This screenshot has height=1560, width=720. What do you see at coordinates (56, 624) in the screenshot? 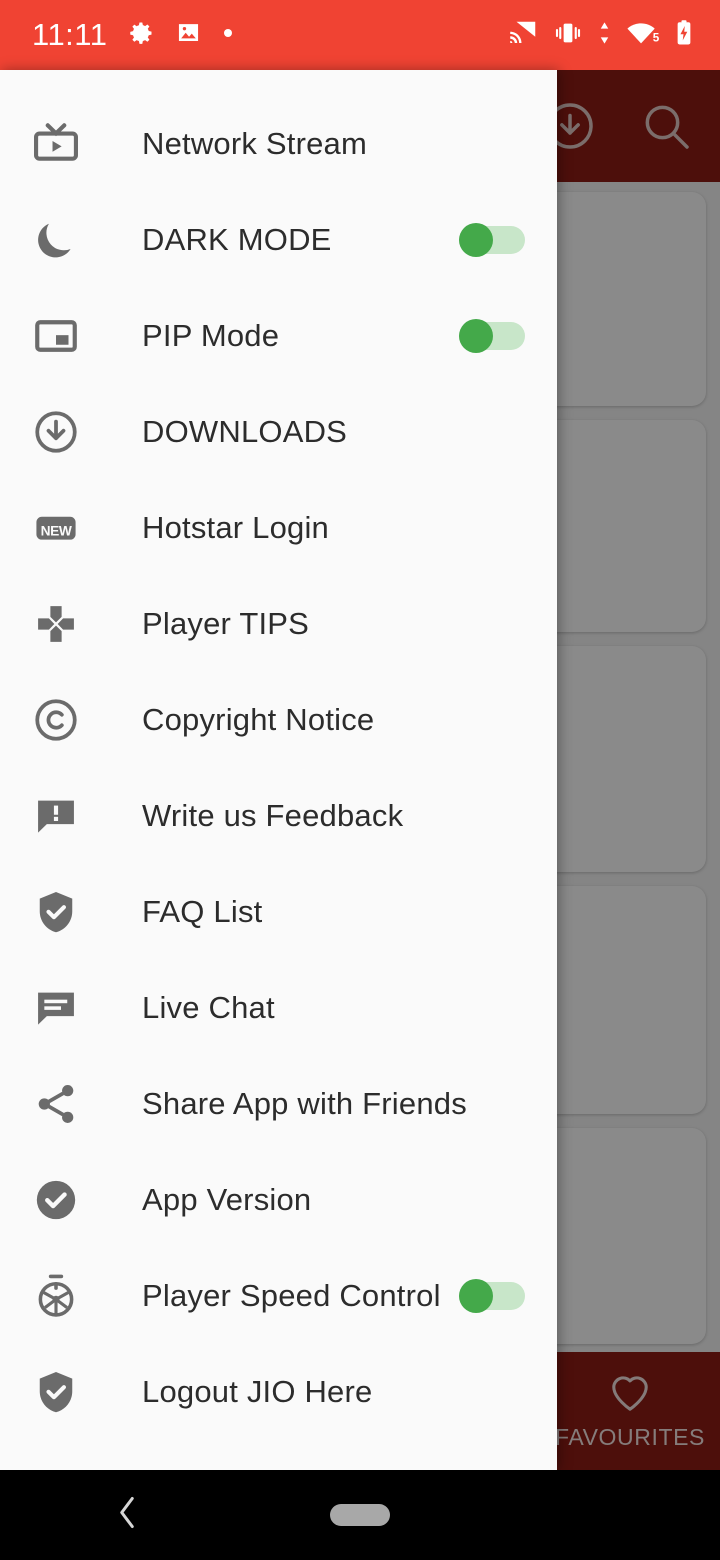
I see `dpad-icon` at bounding box center [56, 624].